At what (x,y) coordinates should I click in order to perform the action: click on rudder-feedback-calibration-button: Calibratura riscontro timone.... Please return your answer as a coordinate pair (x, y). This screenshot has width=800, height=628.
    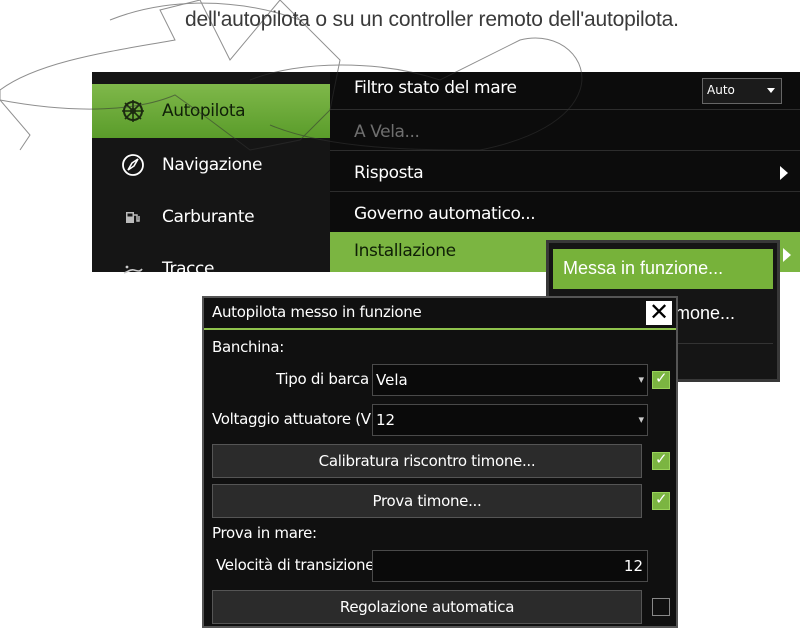
    Looking at the image, I should click on (427, 461).